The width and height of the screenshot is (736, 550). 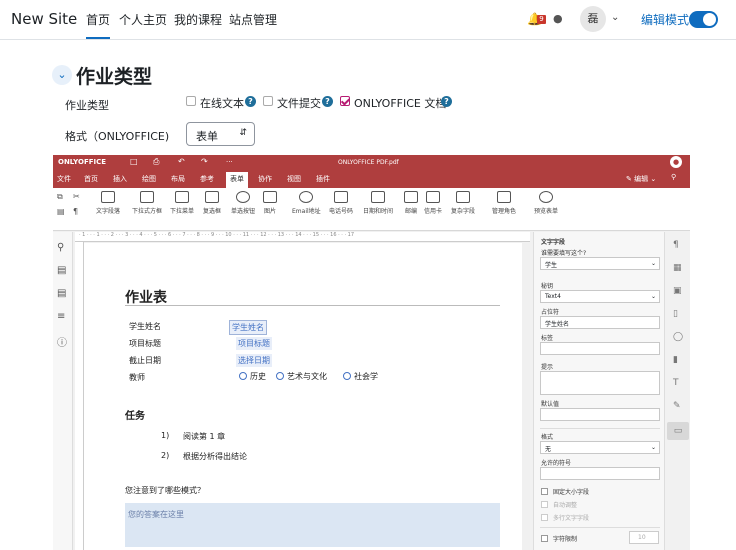 What do you see at coordinates (600, 447) in the screenshot?
I see `format-field-select: 无 ⌄` at bounding box center [600, 447].